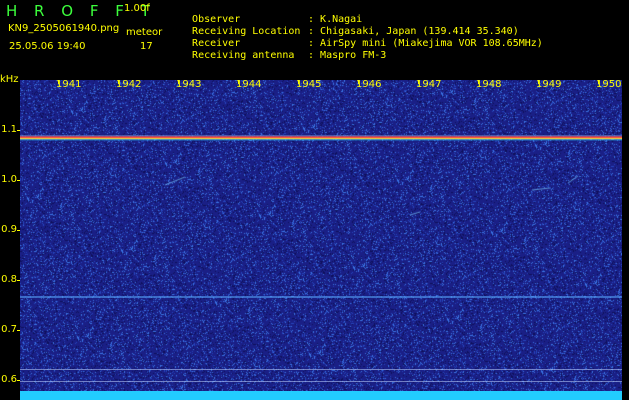 The width and height of the screenshot is (629, 400). What do you see at coordinates (321, 297) in the screenshot?
I see `weak-carrier-line` at bounding box center [321, 297].